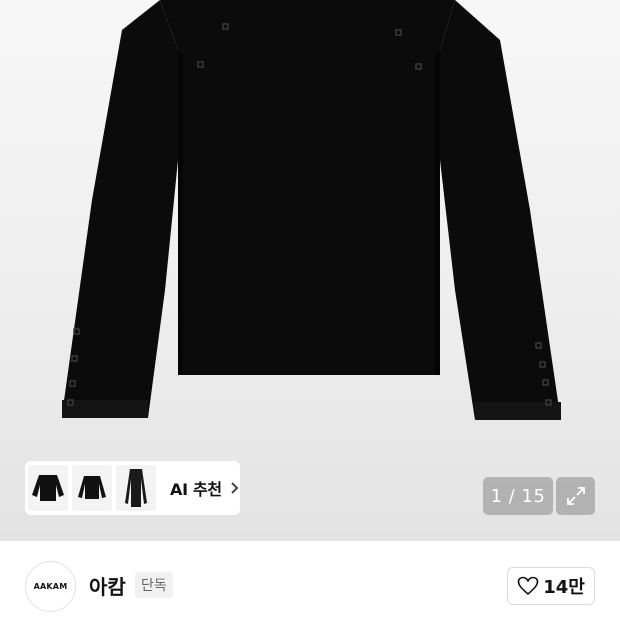  What do you see at coordinates (564, 587) in the screenshot?
I see `like-count: 14만` at bounding box center [564, 587].